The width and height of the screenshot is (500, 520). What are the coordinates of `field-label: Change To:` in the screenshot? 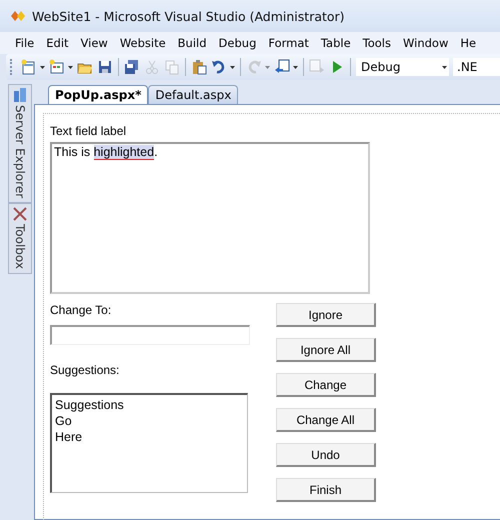 It's located at (81, 310).